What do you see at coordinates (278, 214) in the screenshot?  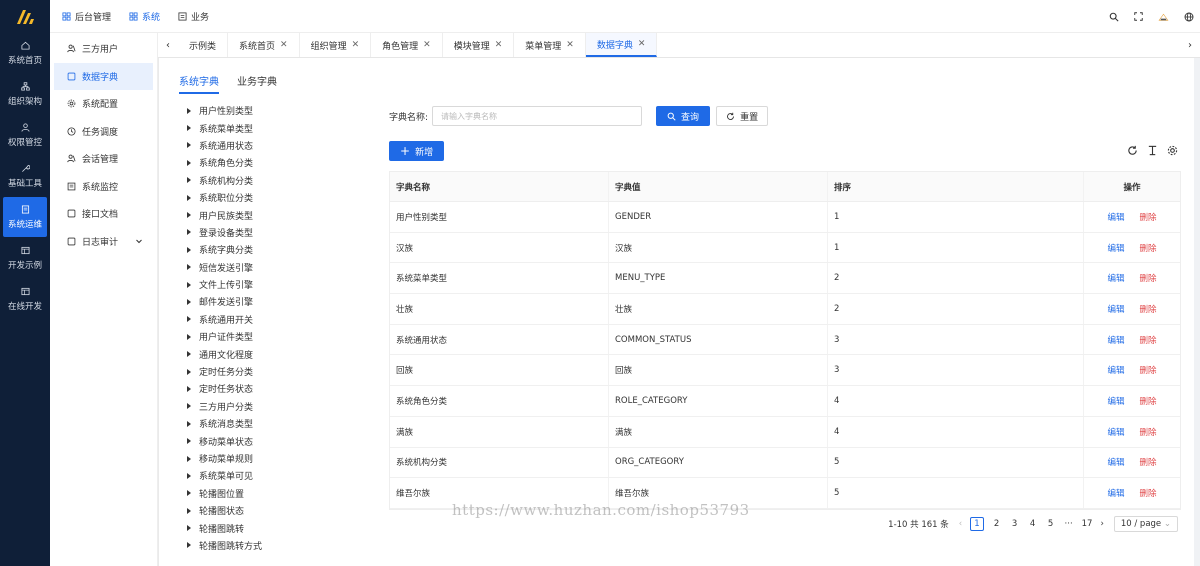 I see `tree-node: 用户民族类型` at bounding box center [278, 214].